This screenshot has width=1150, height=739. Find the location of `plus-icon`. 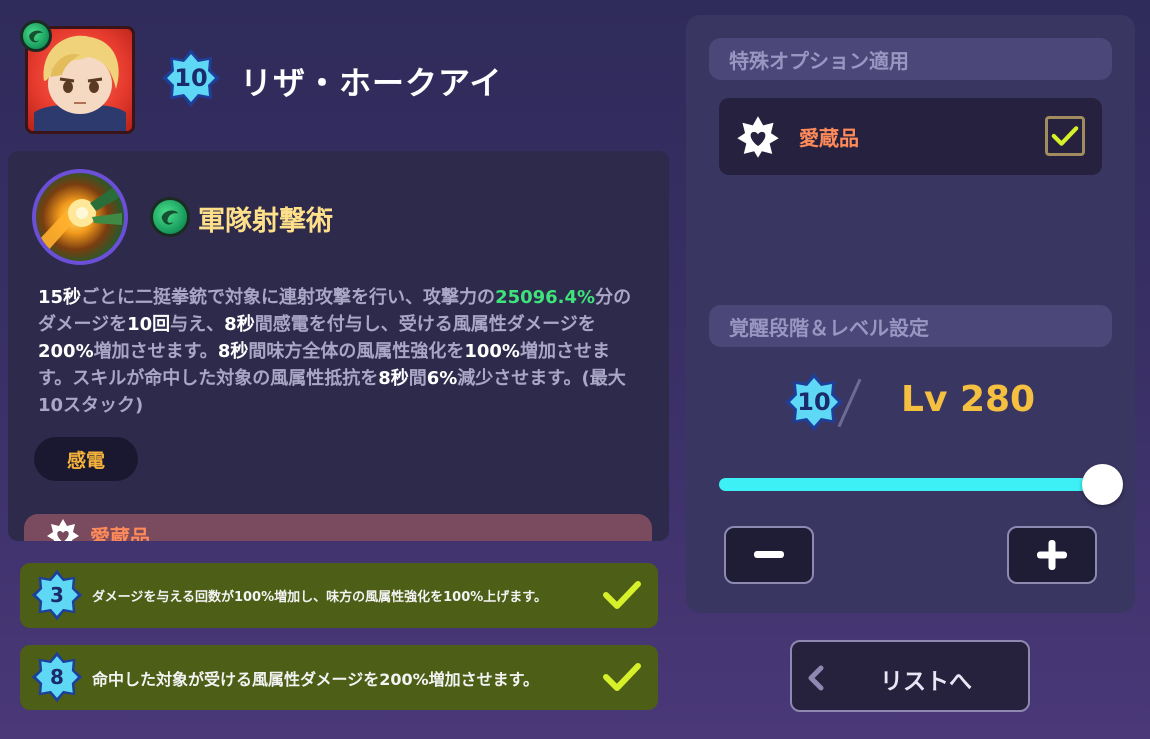

plus-icon is located at coordinates (1052, 555).